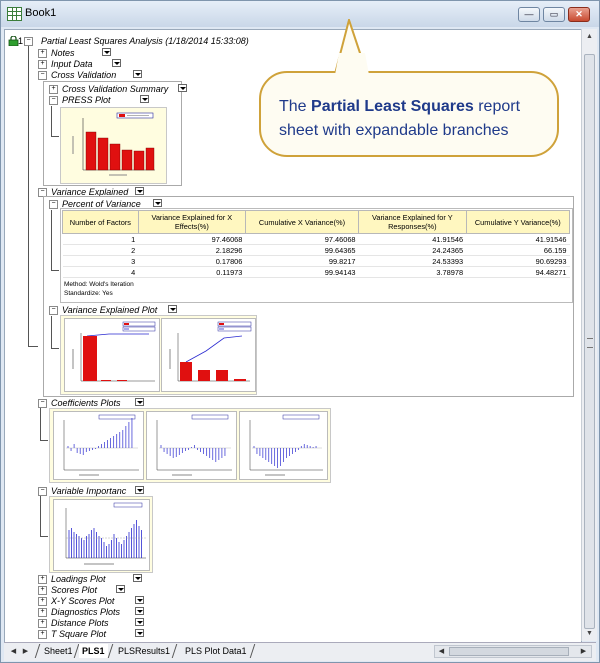  What do you see at coordinates (182, 88) in the screenshot?
I see `cv-summary-dropdown` at bounding box center [182, 88].